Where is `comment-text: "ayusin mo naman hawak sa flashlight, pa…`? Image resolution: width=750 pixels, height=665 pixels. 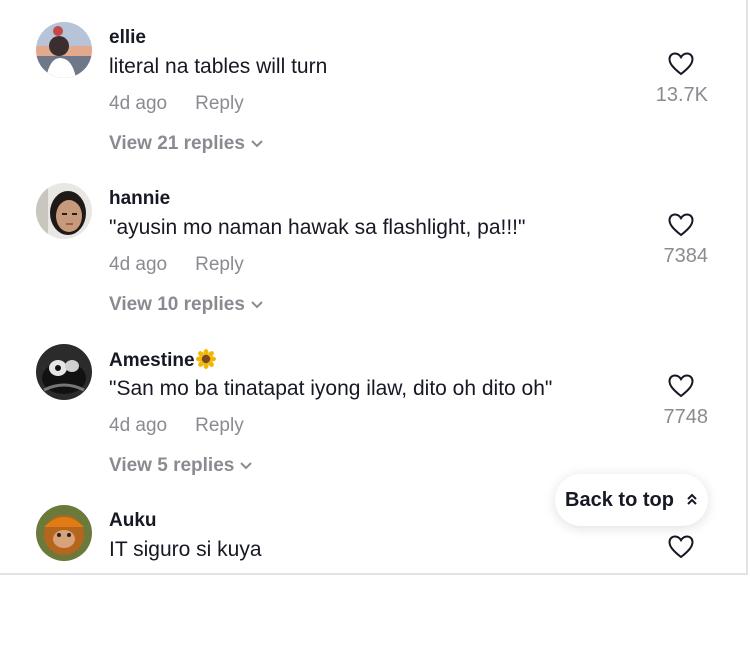
comment-text: "ayusin mo naman hawak sa flashlight, pa… is located at coordinates (317, 227).